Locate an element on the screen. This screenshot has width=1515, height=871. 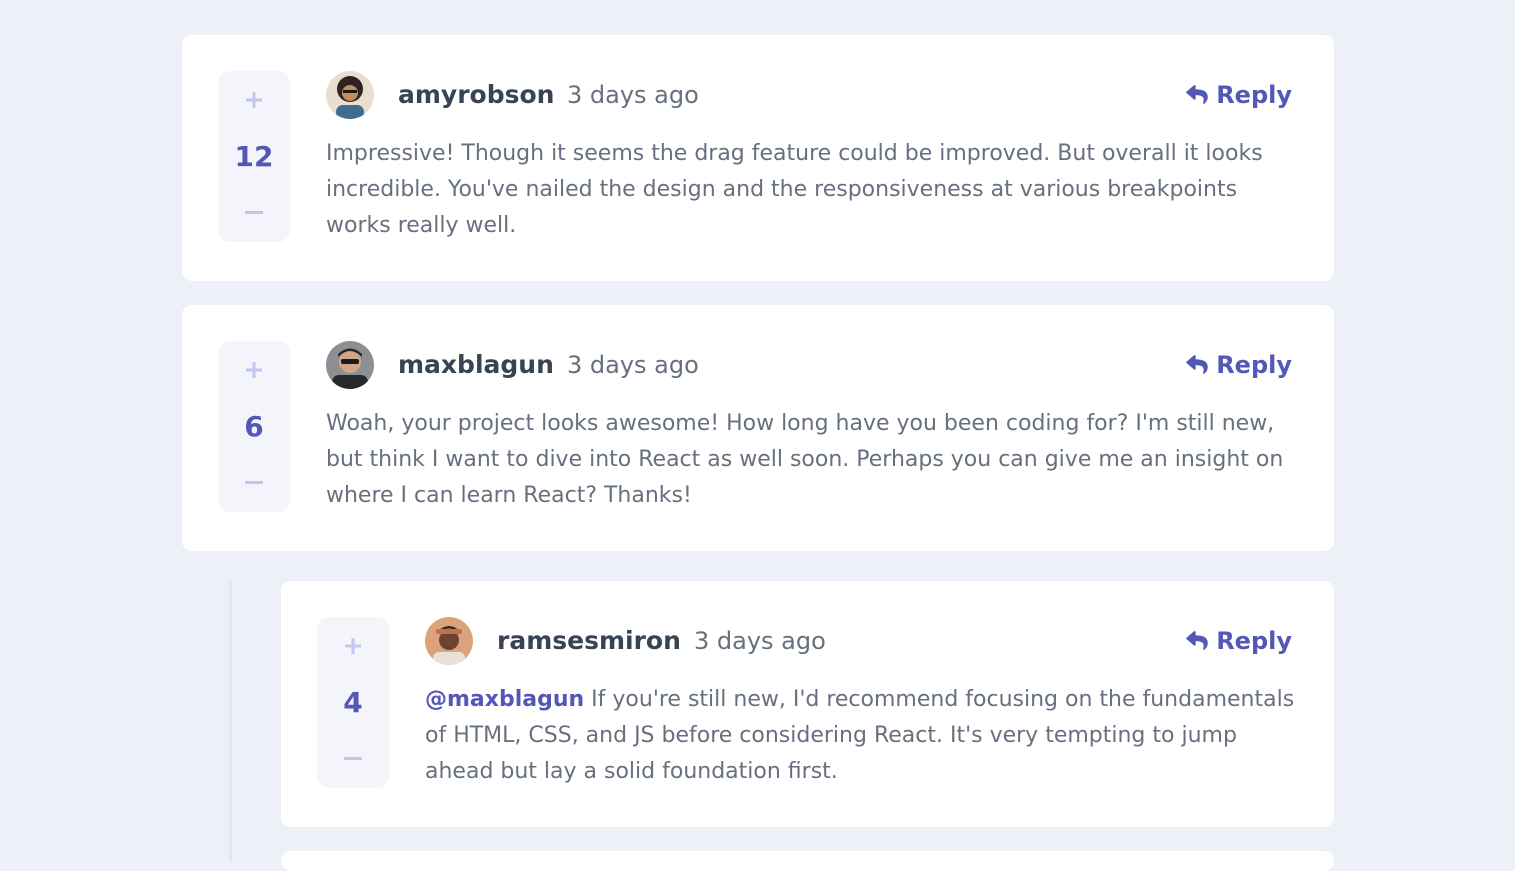
score: 6 is located at coordinates (254, 426).